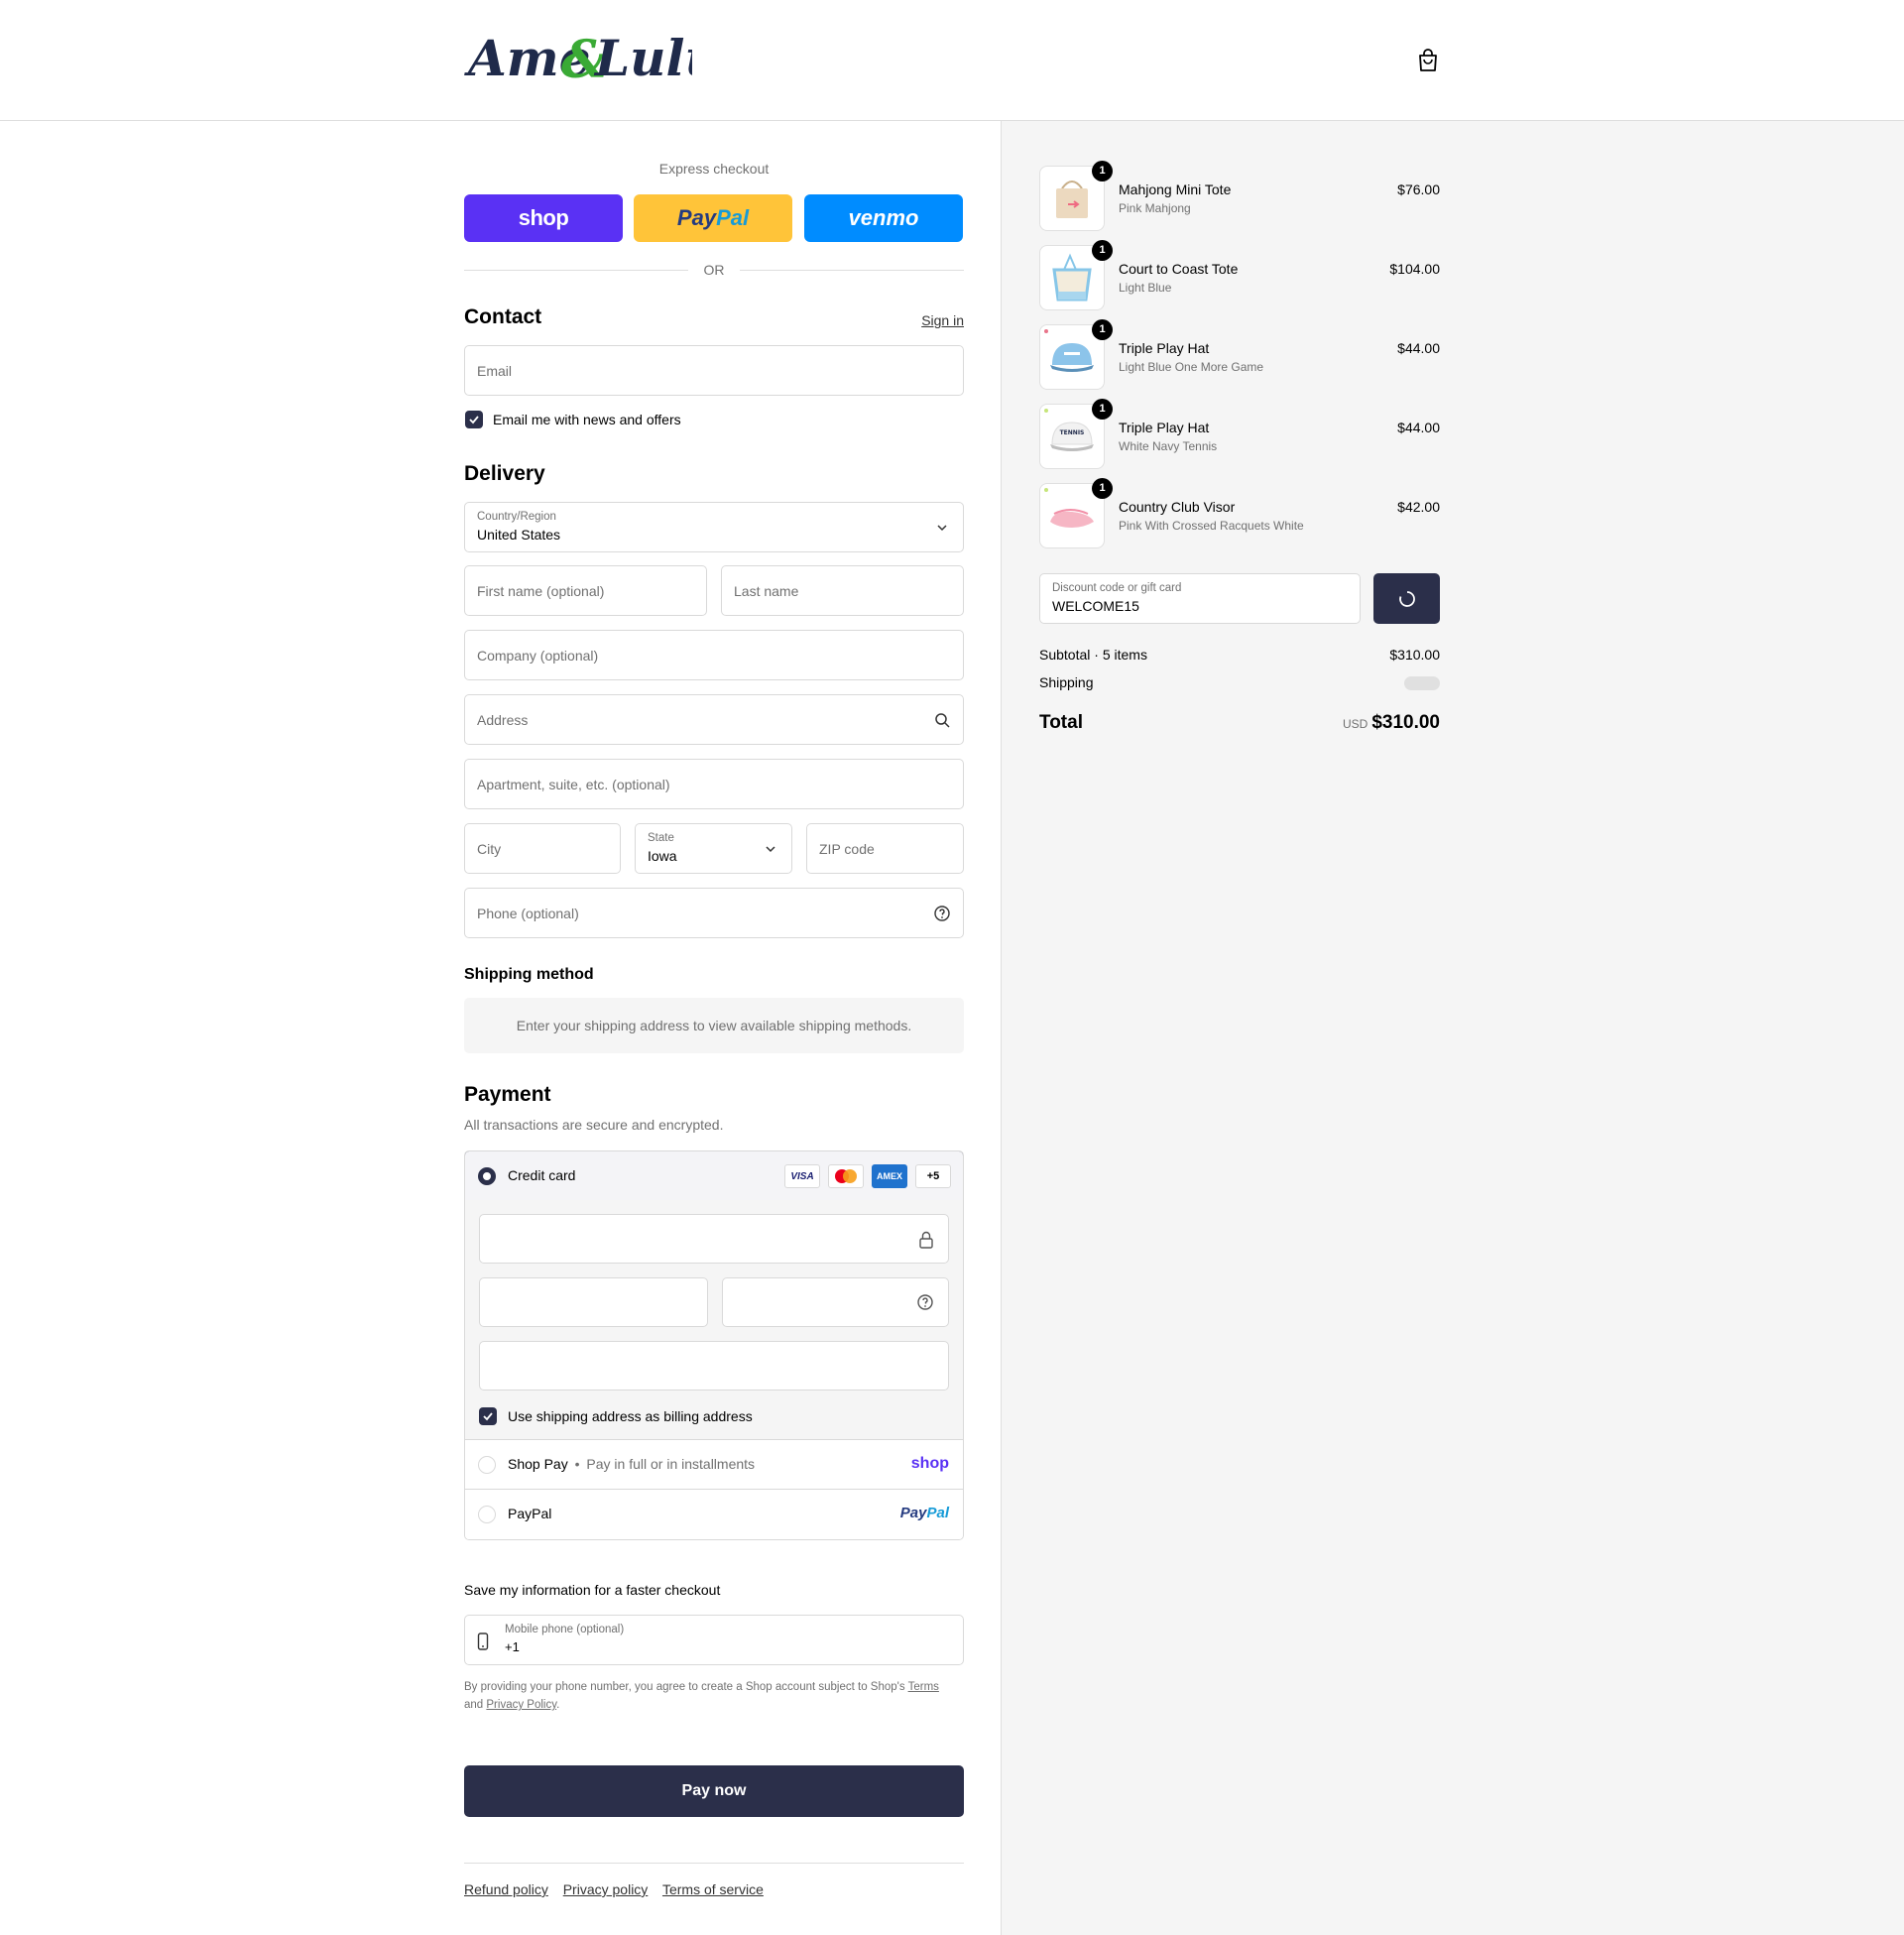  I want to click on paypal-express-button: Pay Pal, so click(713, 218).